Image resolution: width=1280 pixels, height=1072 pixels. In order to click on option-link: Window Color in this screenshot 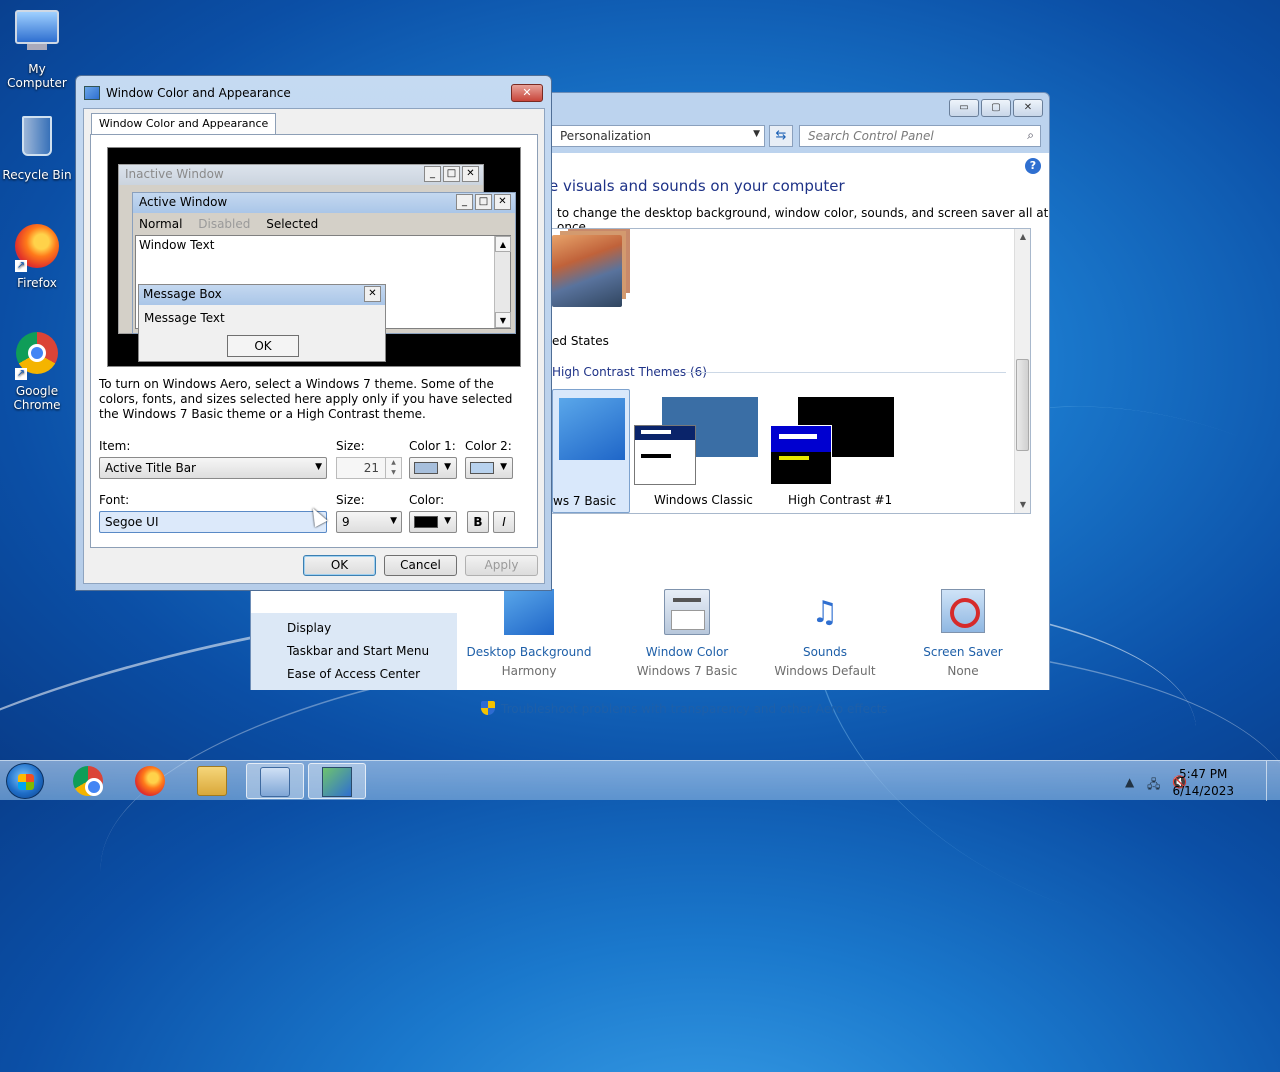, I will do `click(687, 652)`.